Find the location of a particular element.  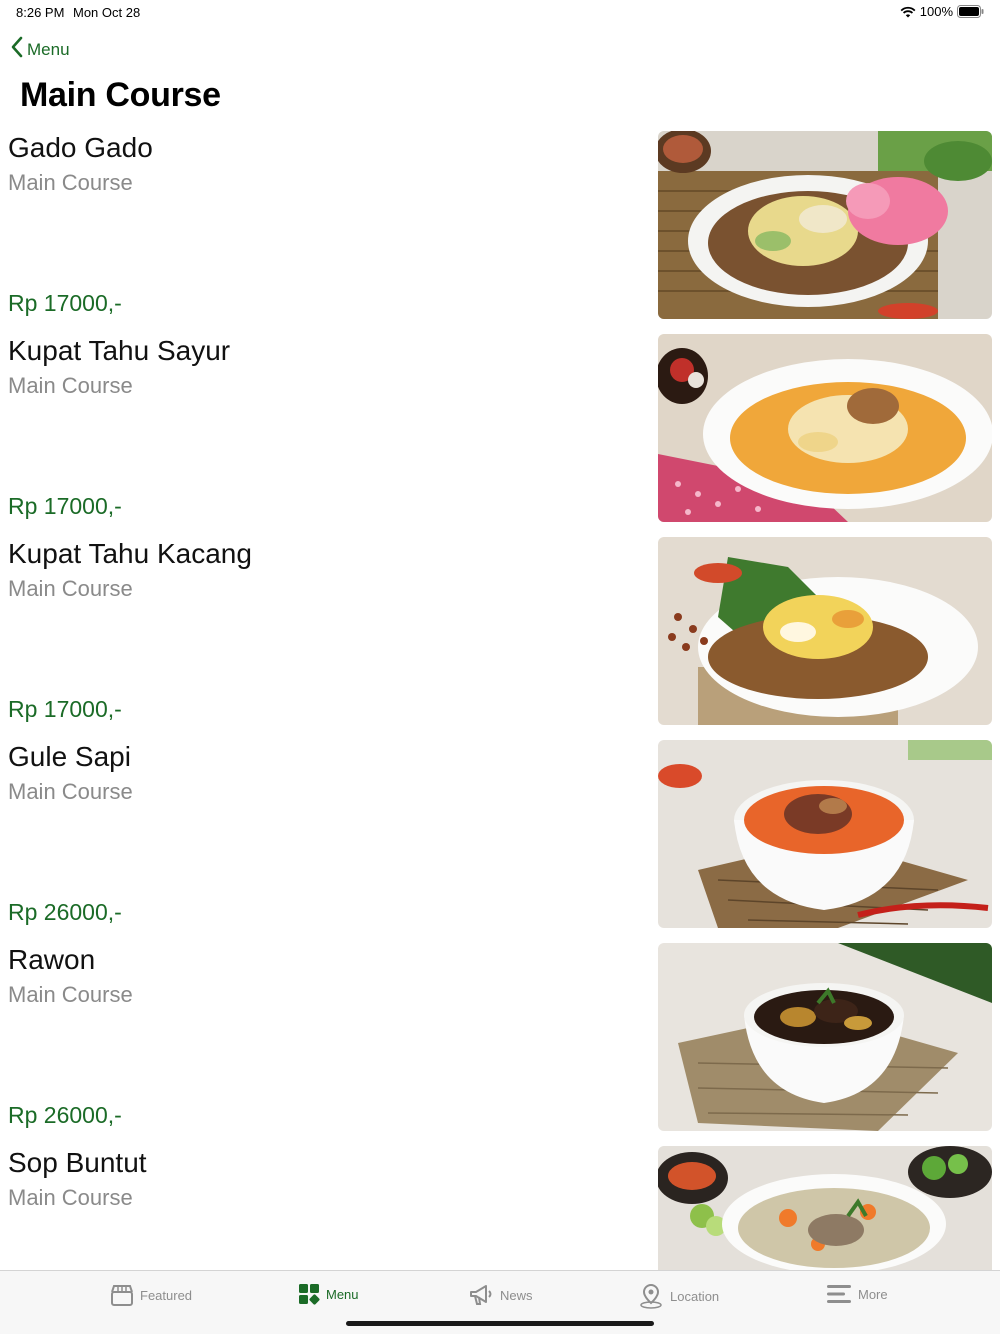

back-label: Menu is located at coordinates (48, 49).